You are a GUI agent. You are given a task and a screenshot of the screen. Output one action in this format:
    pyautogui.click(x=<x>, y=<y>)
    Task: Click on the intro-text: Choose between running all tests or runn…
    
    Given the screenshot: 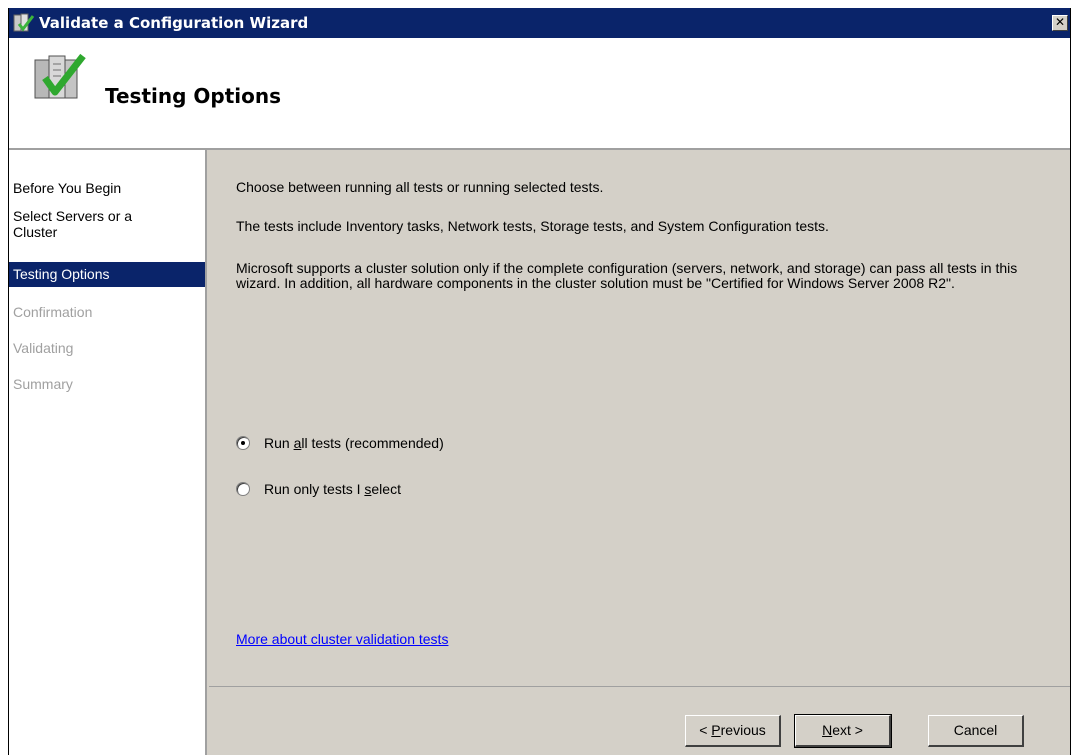 What is the action you would take?
    pyautogui.click(x=420, y=187)
    